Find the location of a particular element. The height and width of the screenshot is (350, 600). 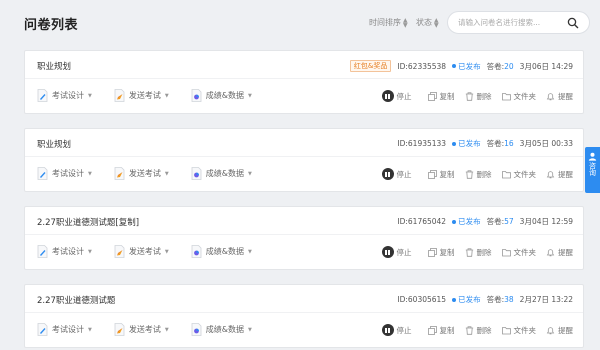

answer-count-value: 38 is located at coordinates (509, 299).